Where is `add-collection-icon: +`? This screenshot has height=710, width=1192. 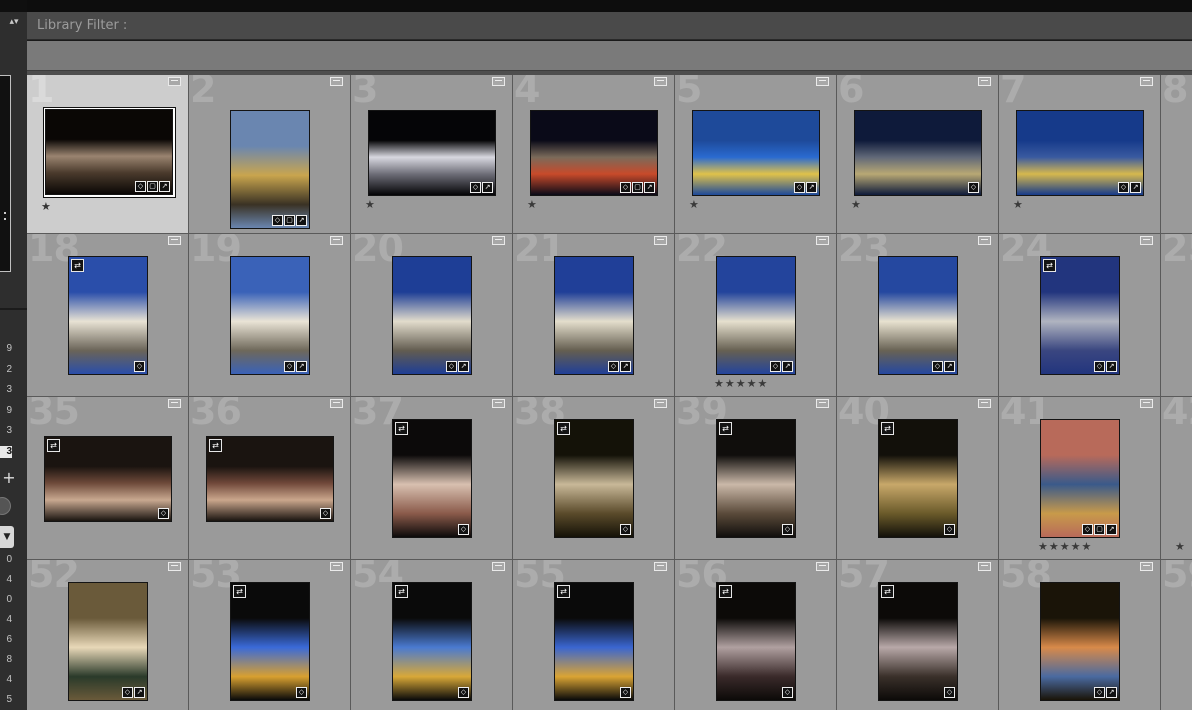
add-collection-icon: + is located at coordinates (9, 478).